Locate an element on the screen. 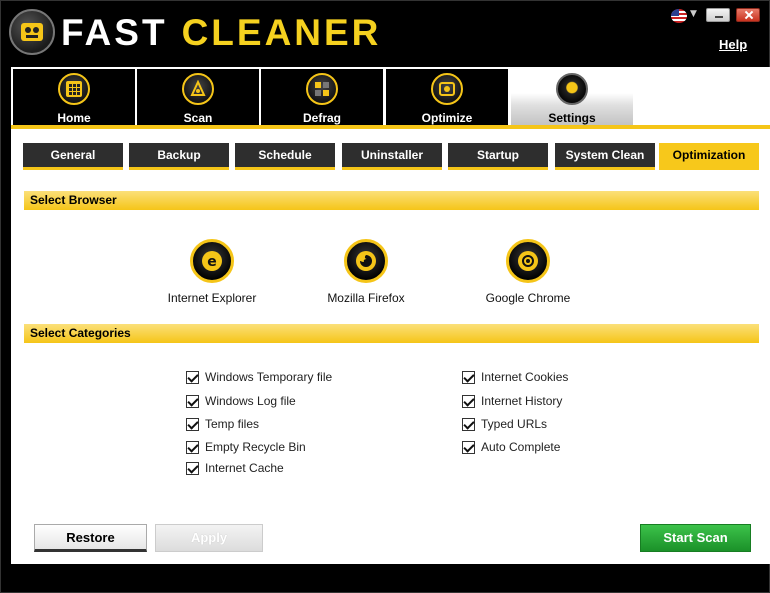  browser-firefox: Mozilla Firefox is located at coordinates (366, 272).